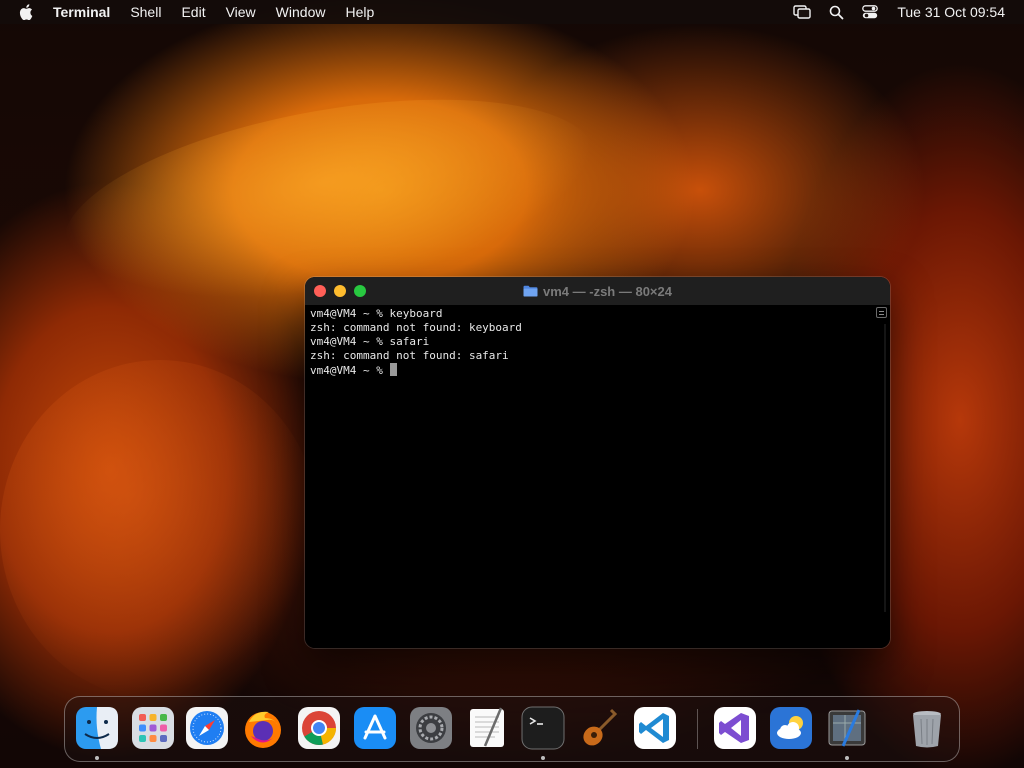  I want to click on split-pane-icon, so click(881, 312).